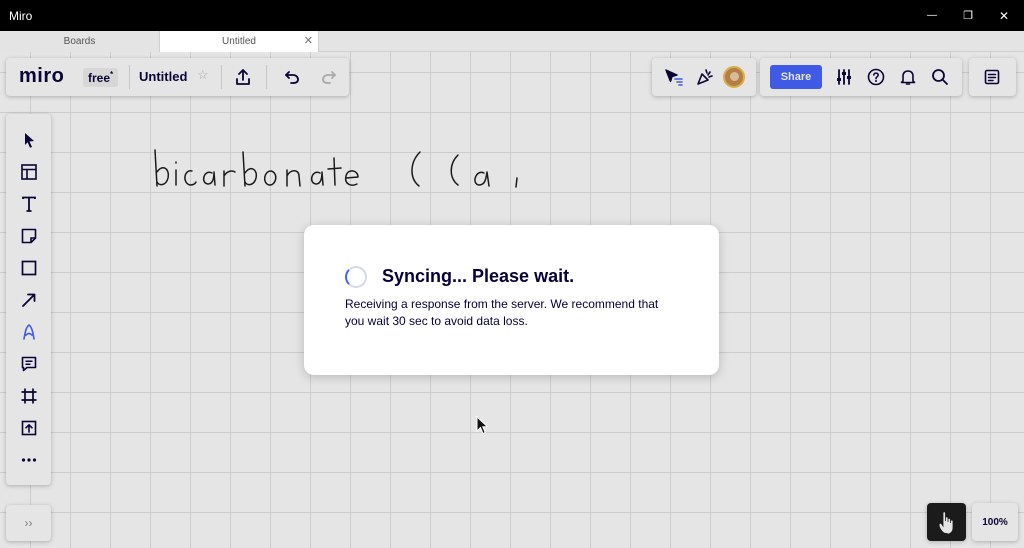 The image size is (1024, 548). Describe the element at coordinates (482, 425) in the screenshot. I see `mouse-cursor-icon` at that location.